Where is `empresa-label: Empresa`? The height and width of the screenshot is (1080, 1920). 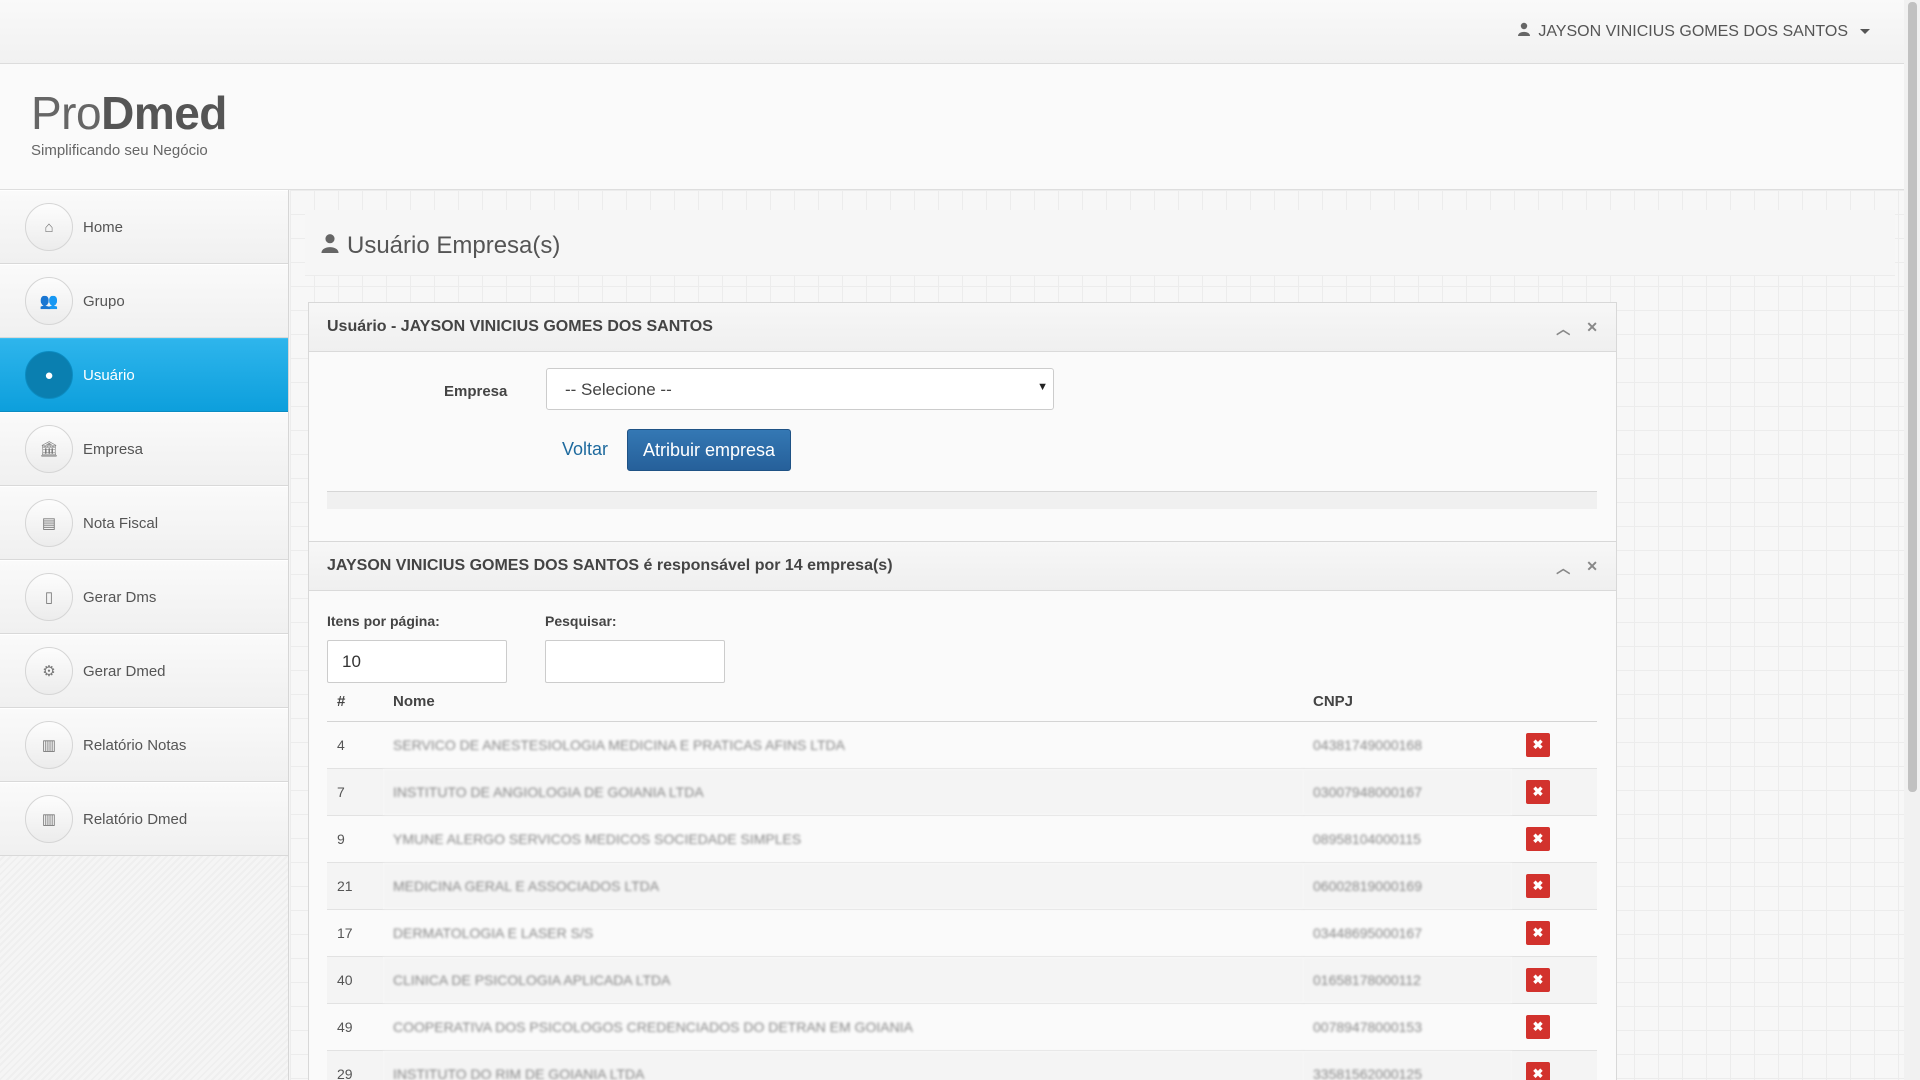
empresa-label: Empresa is located at coordinates (476, 391).